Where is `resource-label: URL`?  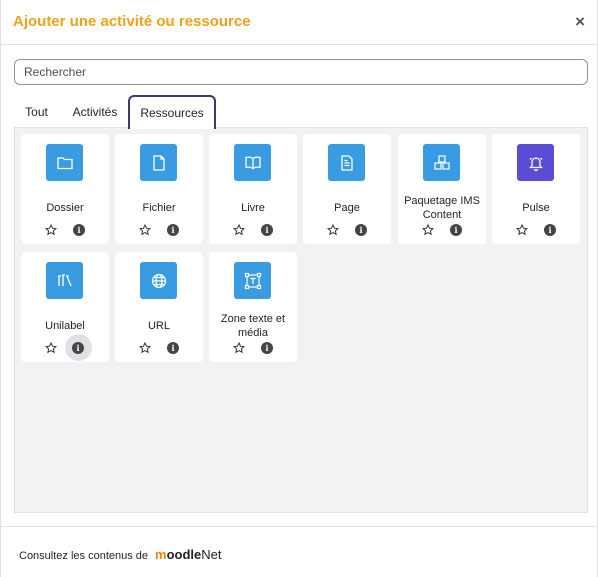 resource-label: URL is located at coordinates (158, 326).